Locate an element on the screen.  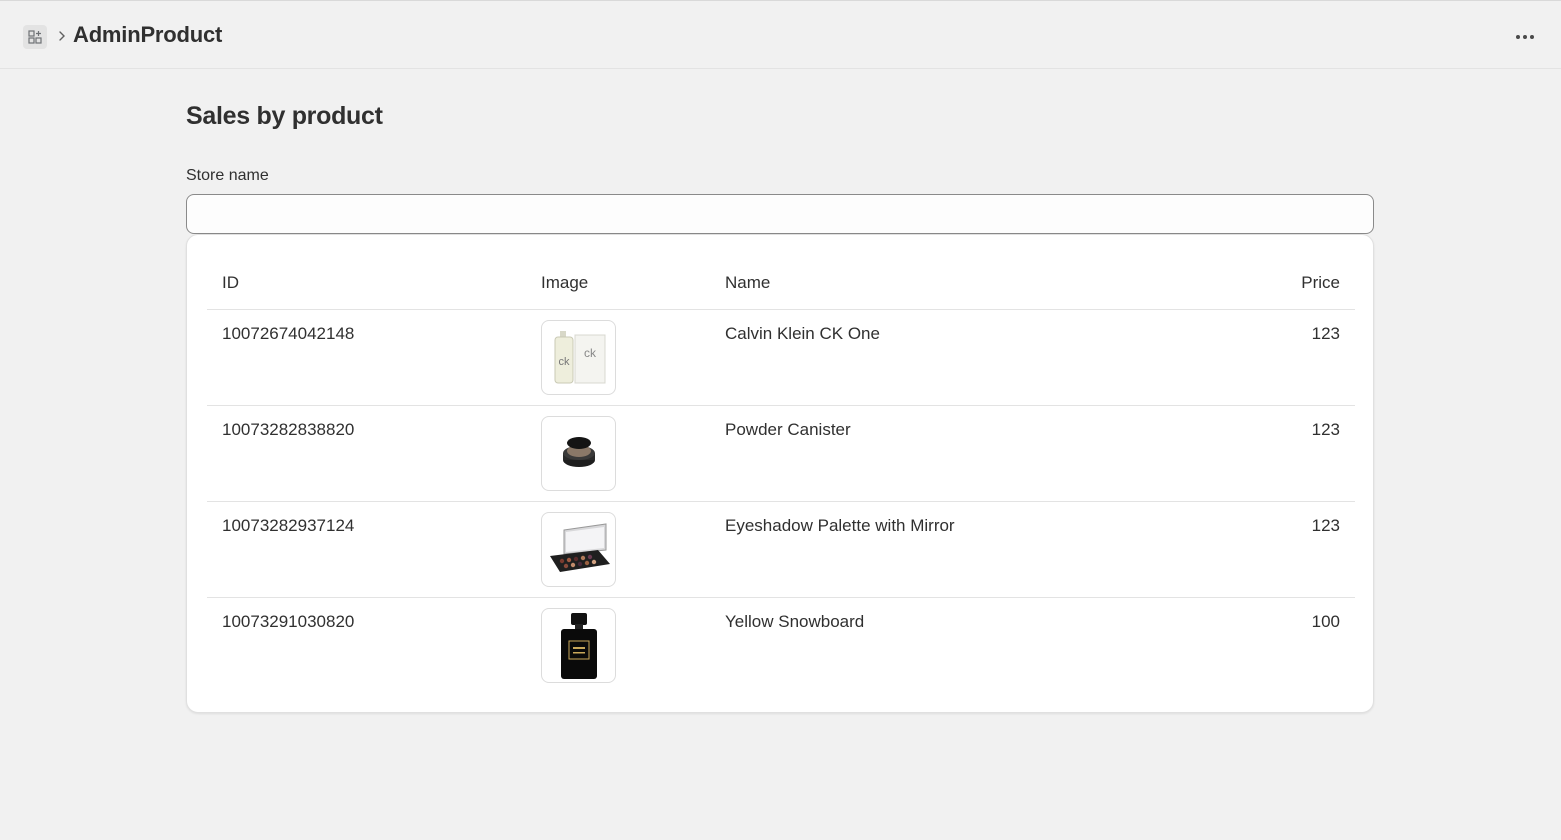
product-name: Yellow Snowboard is located at coordinates (795, 621).